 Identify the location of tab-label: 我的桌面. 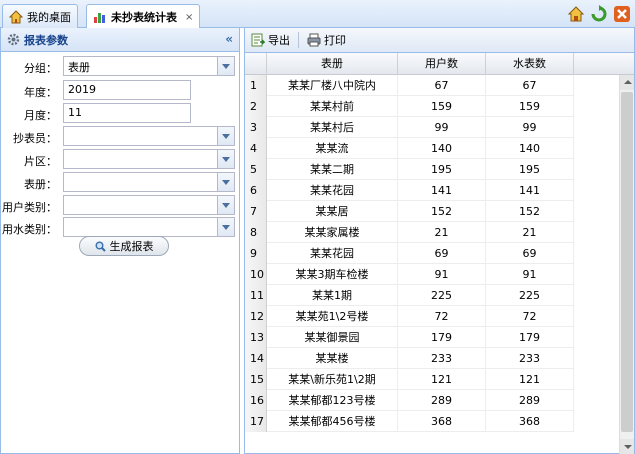
(49, 17).